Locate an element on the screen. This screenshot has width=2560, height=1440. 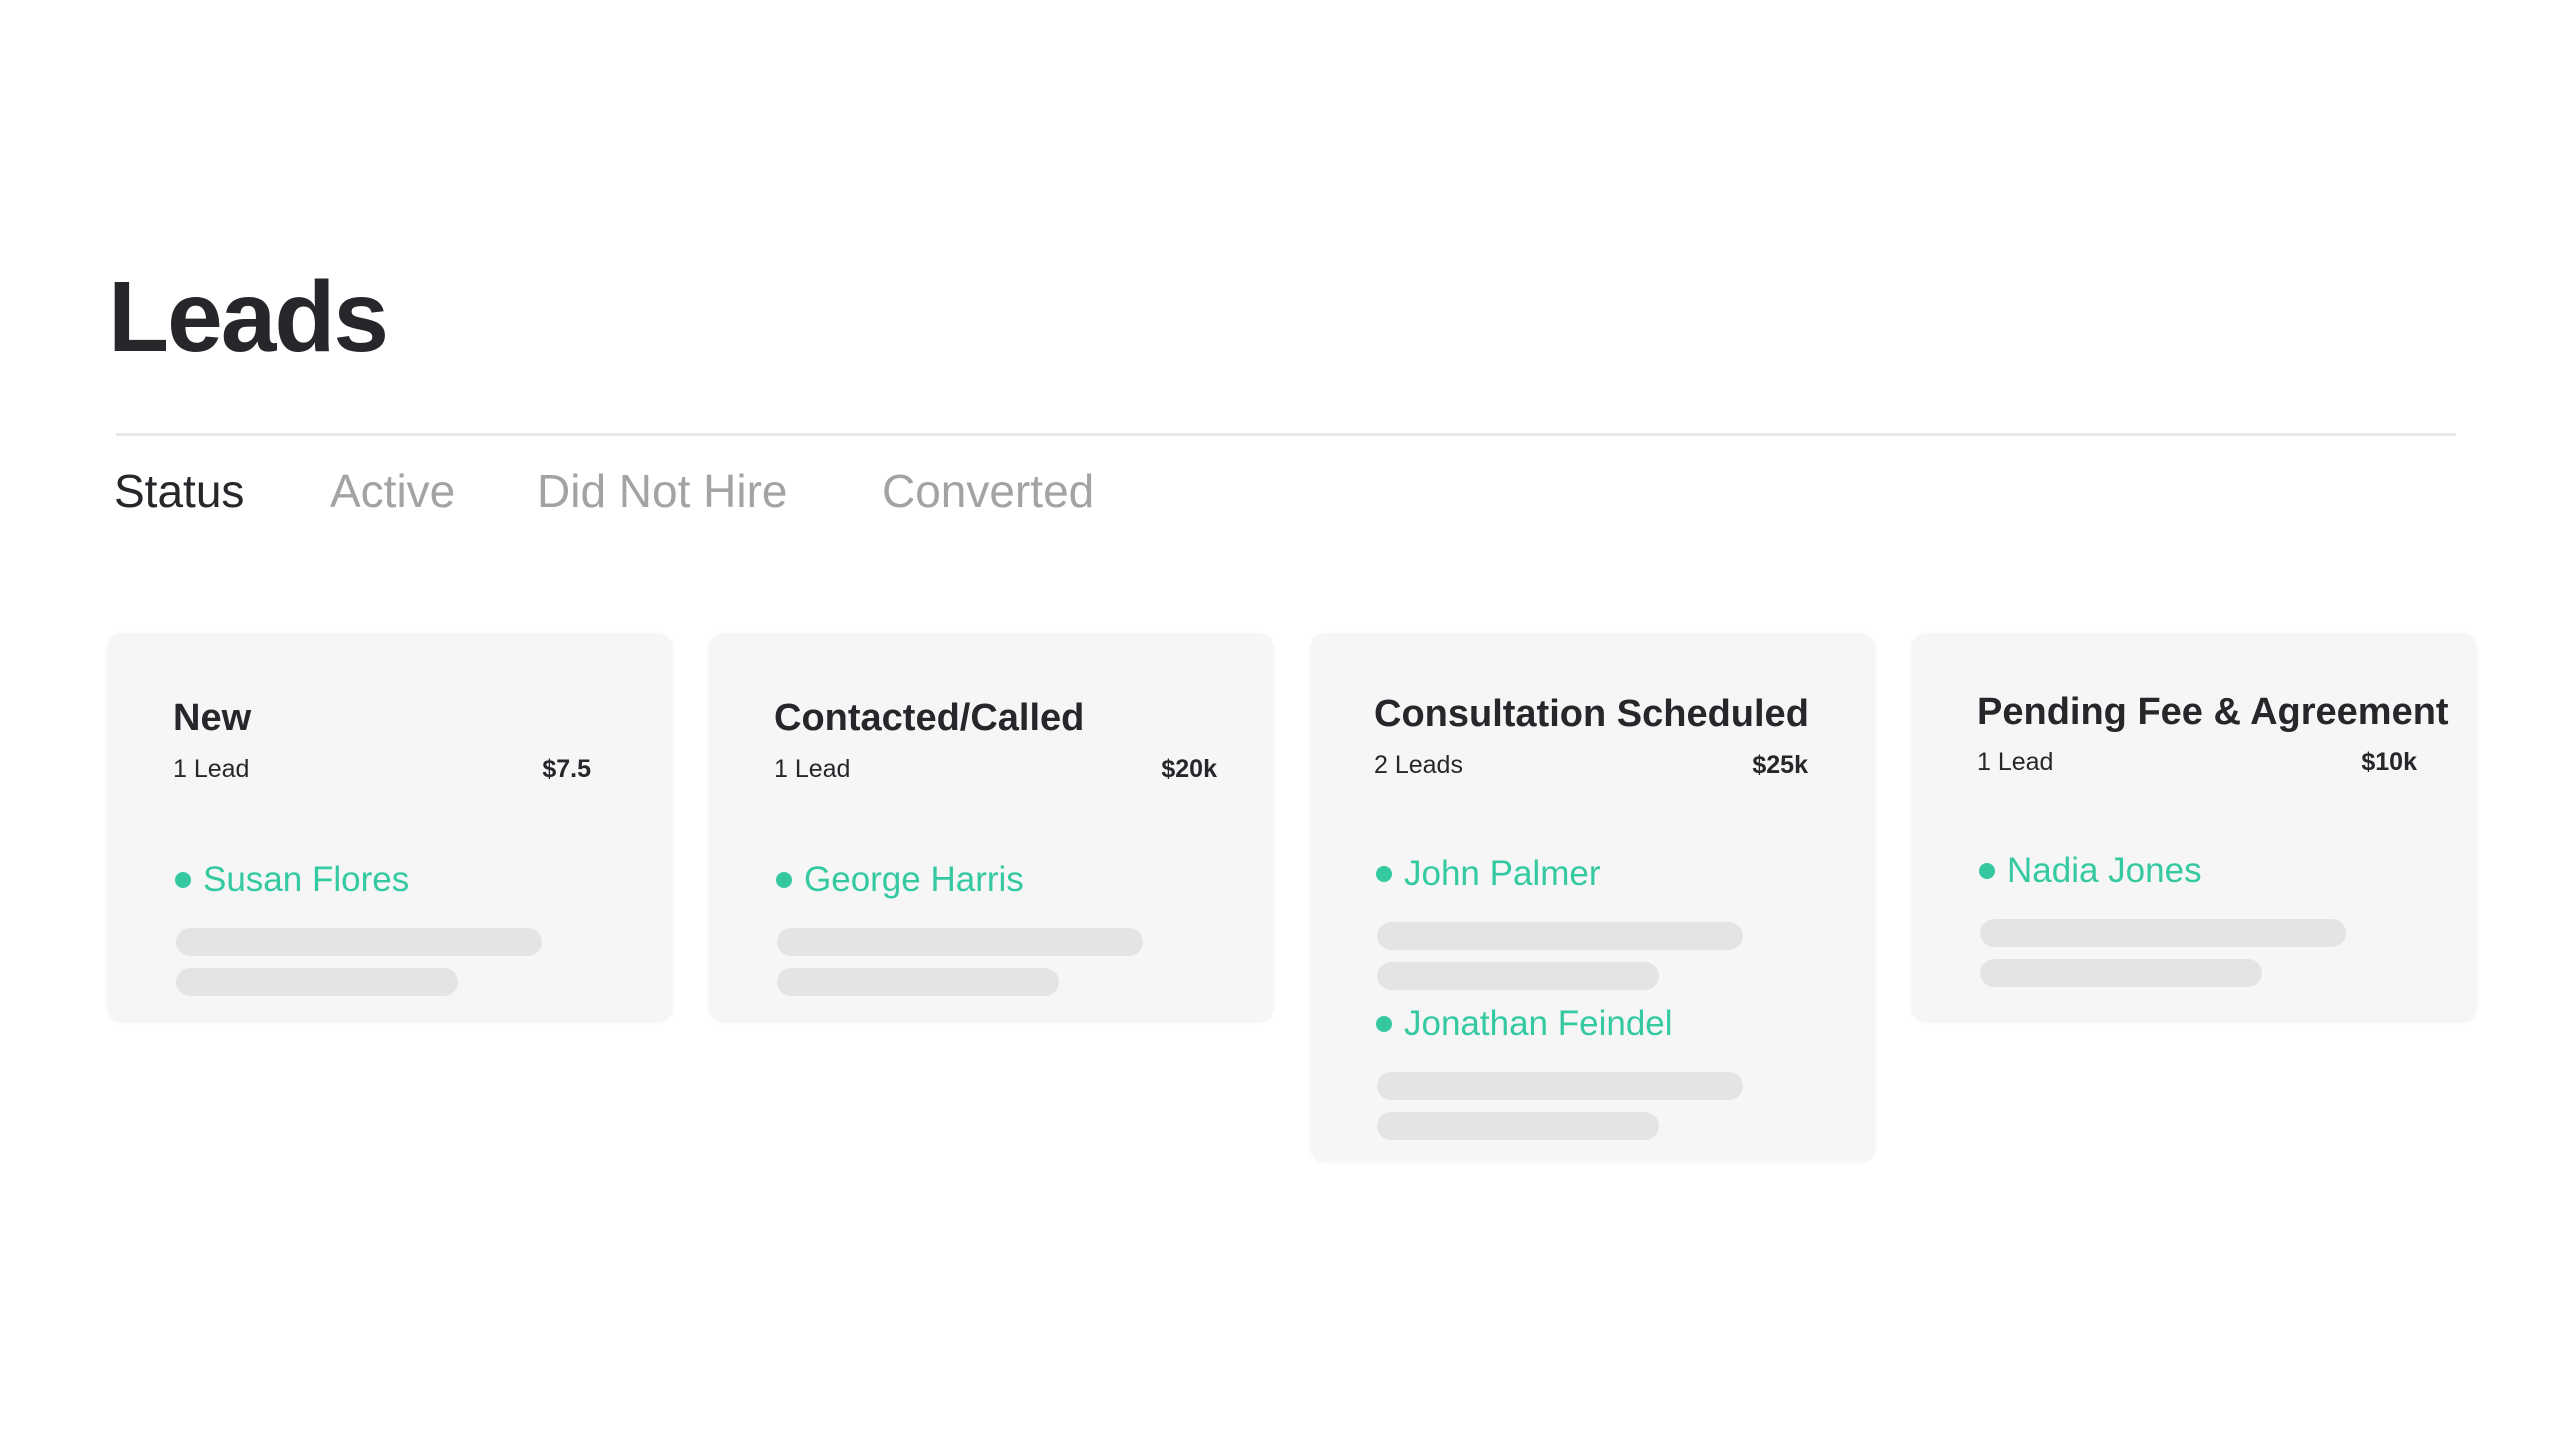
tab-active: Active is located at coordinates (392, 491).